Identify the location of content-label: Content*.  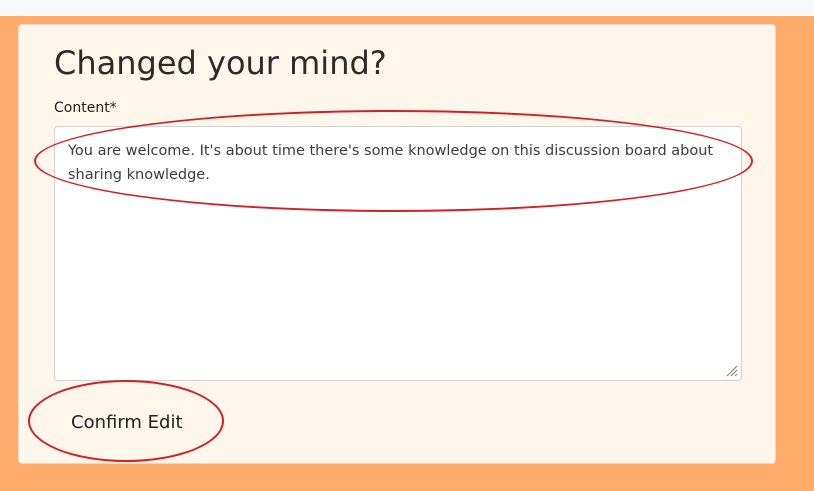
(85, 108).